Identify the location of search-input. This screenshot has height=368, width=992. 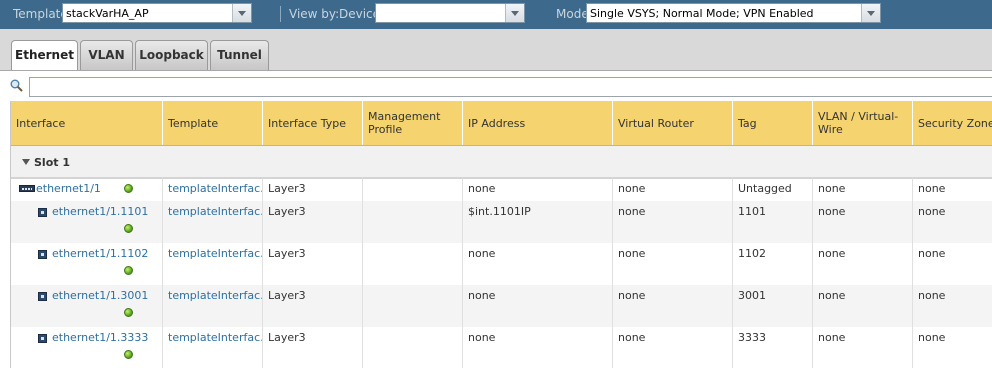
(510, 87).